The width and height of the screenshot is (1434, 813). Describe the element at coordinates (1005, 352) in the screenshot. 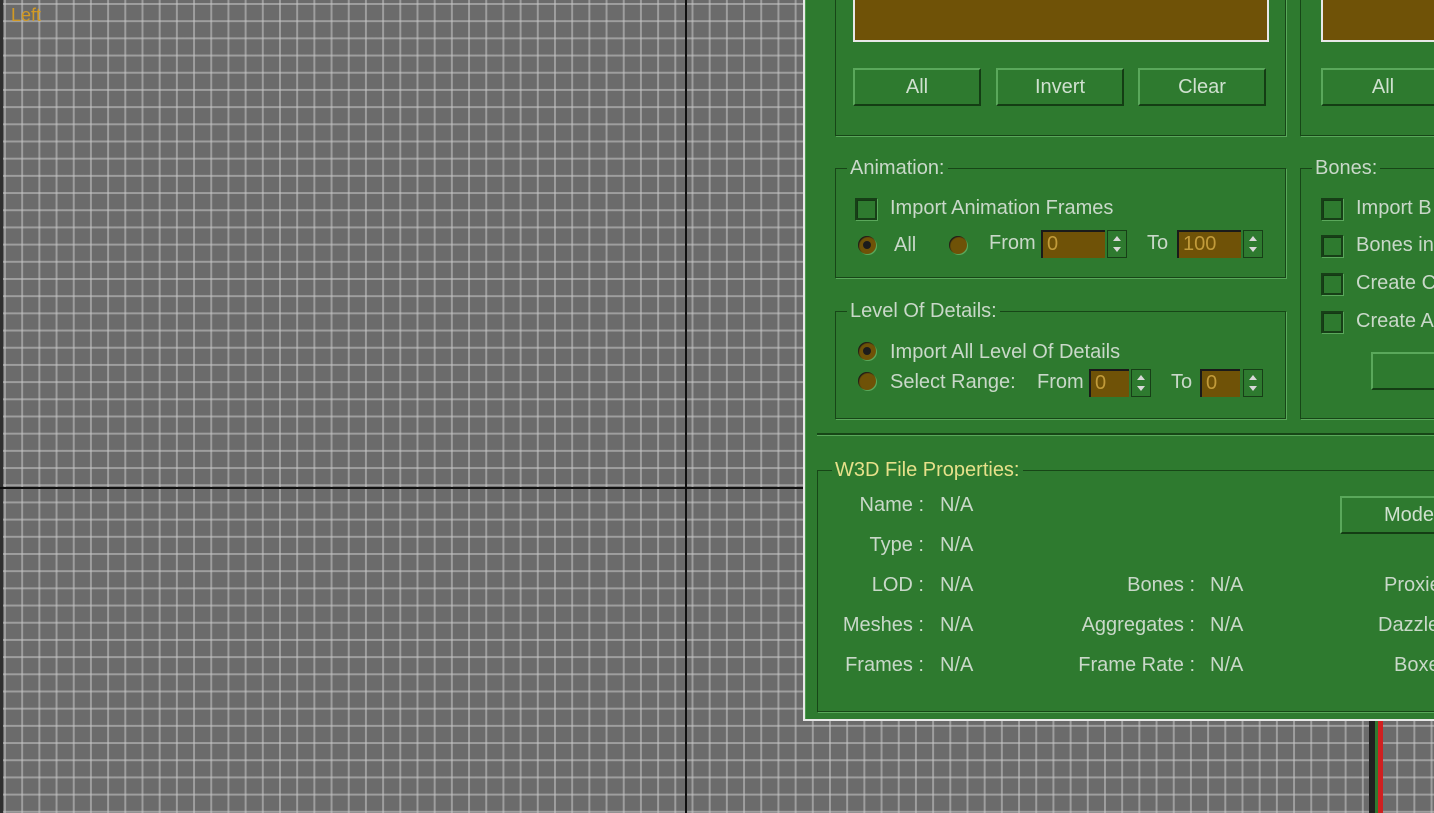

I see `import-all-lod-label: Import All Level Of Details` at that location.